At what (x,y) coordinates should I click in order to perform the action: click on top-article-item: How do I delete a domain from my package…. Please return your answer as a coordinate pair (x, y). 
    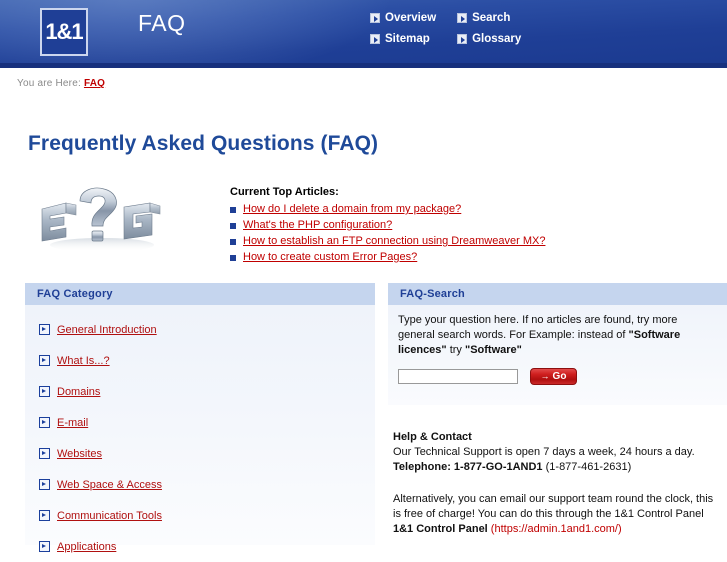
    Looking at the image, I should click on (440, 209).